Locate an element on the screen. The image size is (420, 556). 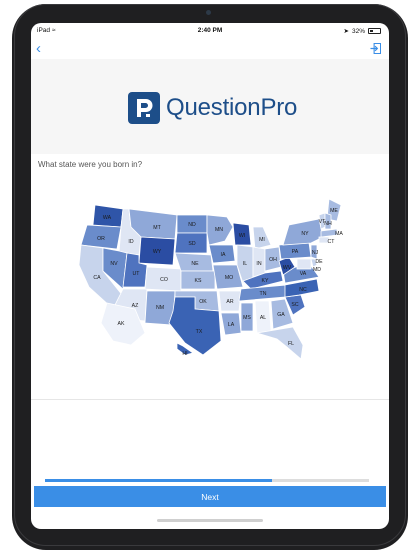
state-label-fl: FL is located at coordinates (291, 344).